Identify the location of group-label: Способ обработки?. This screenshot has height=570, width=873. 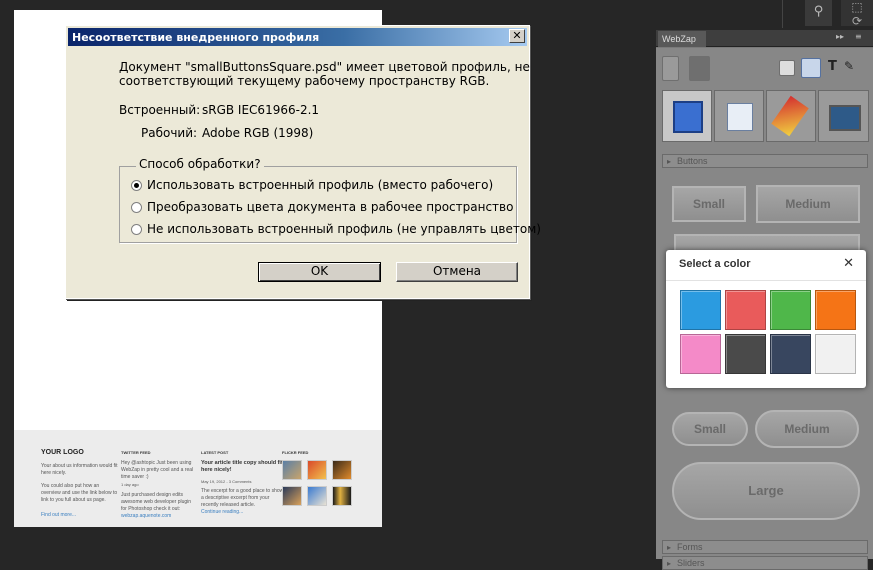
(200, 164).